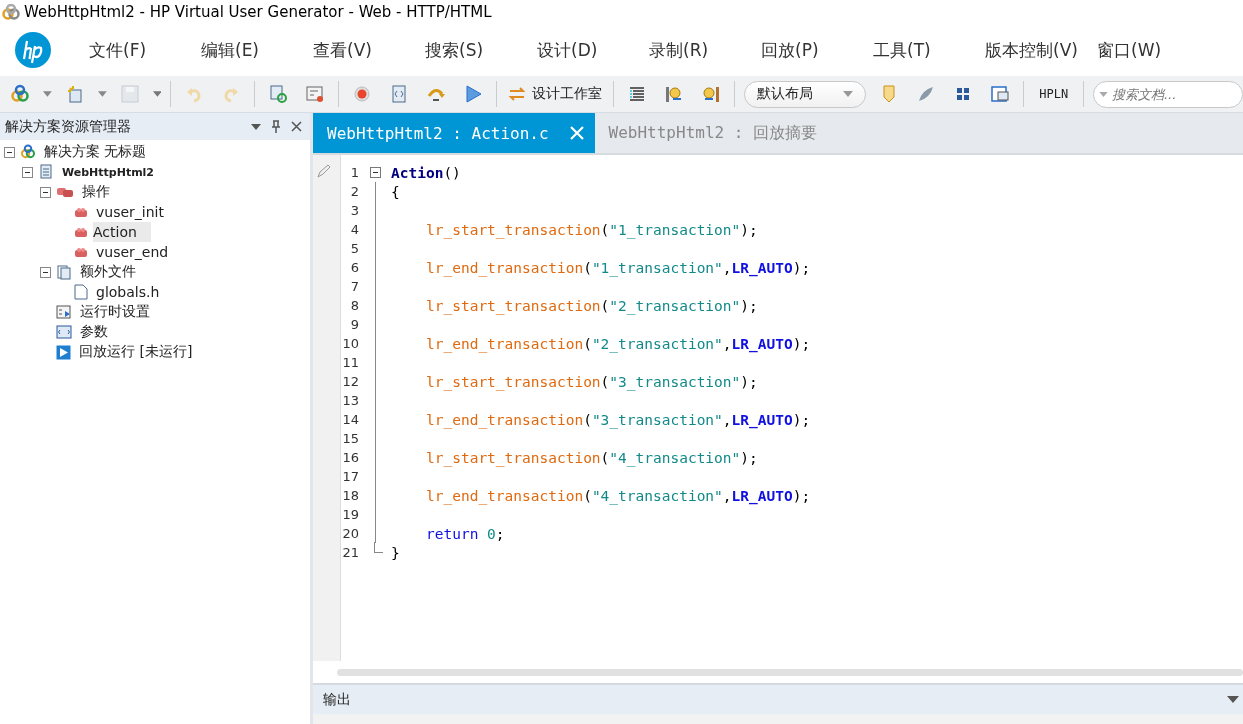 Image resolution: width=1243 pixels, height=724 pixels. Describe the element at coordinates (350, 400) in the screenshot. I see `line-number: 13` at that location.